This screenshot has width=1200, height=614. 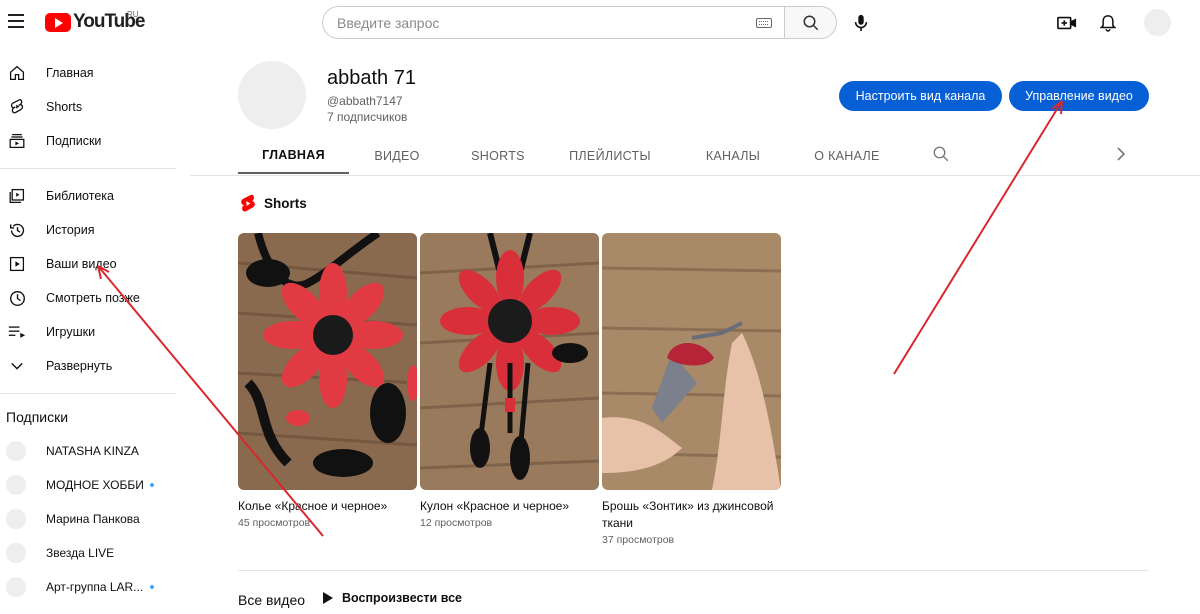 I want to click on sidebar-item-label: Смотреть позже, so click(x=93, y=298).